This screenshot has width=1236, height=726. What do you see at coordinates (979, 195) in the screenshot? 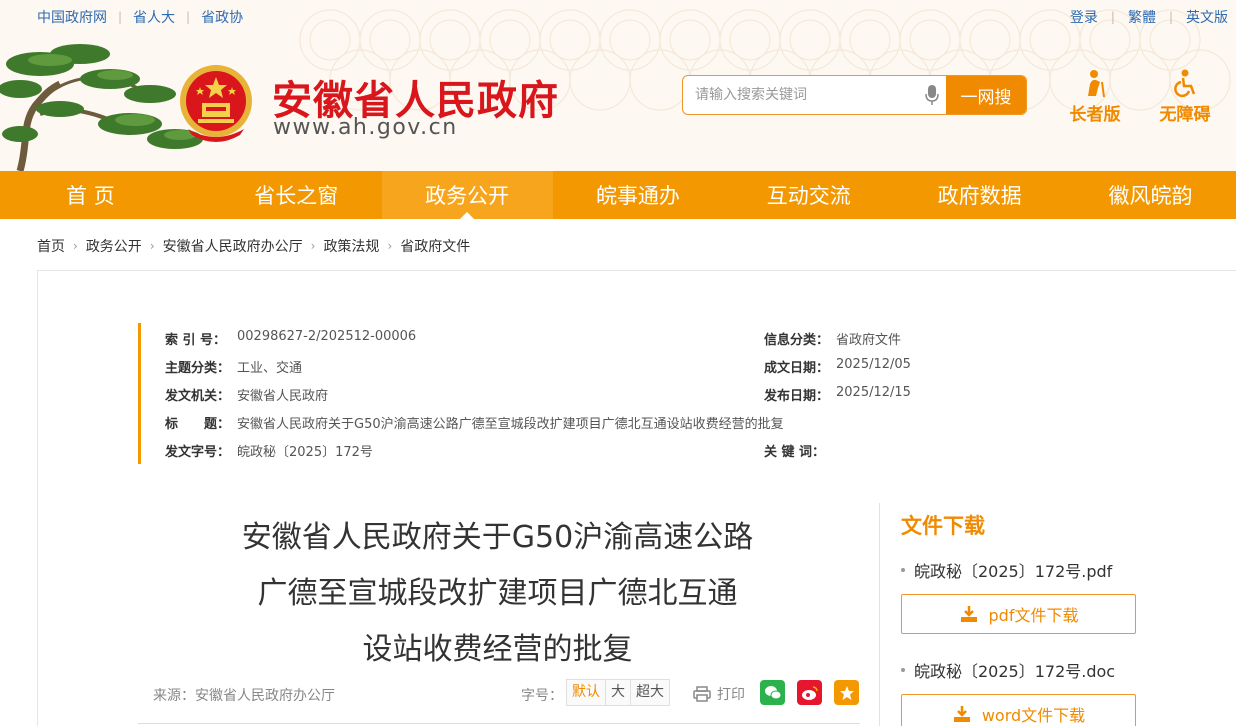
I see `nav-government-data: 政府数据` at bounding box center [979, 195].